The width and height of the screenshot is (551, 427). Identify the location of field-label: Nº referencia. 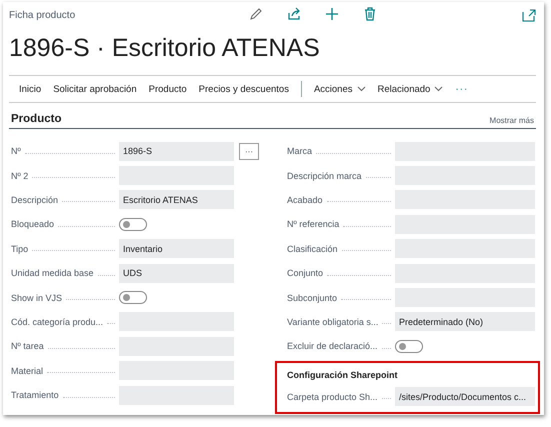
(313, 224).